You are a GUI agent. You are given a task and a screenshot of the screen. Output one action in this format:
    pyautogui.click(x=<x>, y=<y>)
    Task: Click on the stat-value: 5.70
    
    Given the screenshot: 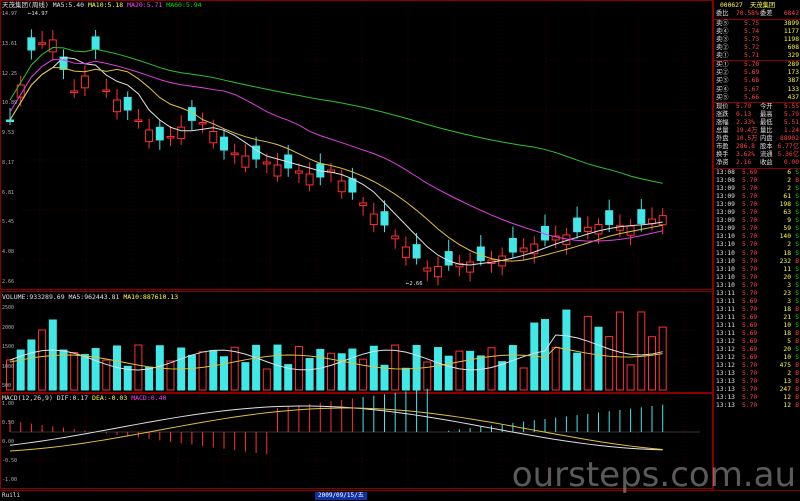 What is the action you would take?
    pyautogui.click(x=744, y=107)
    